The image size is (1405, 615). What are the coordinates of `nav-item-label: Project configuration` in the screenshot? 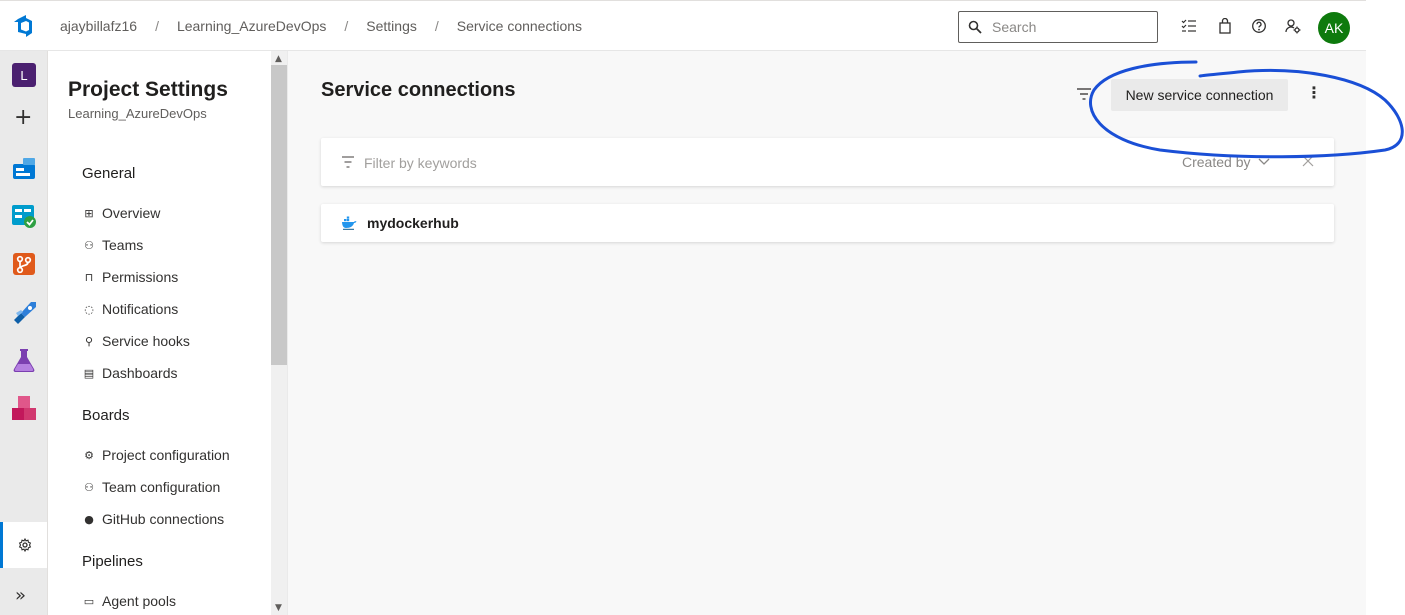 It's located at (166, 455).